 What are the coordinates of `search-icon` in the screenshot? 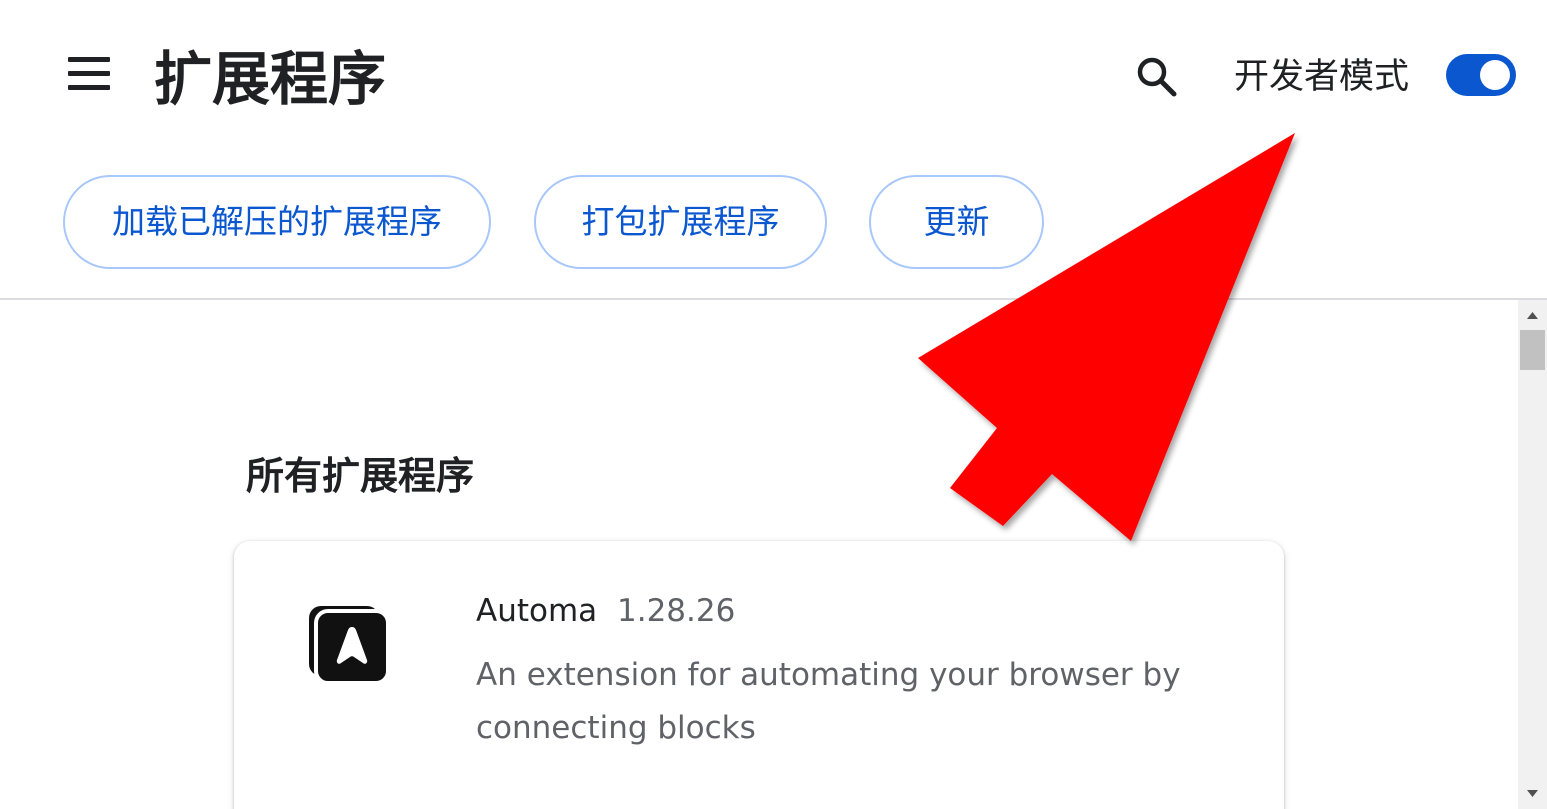 It's located at (1156, 76).